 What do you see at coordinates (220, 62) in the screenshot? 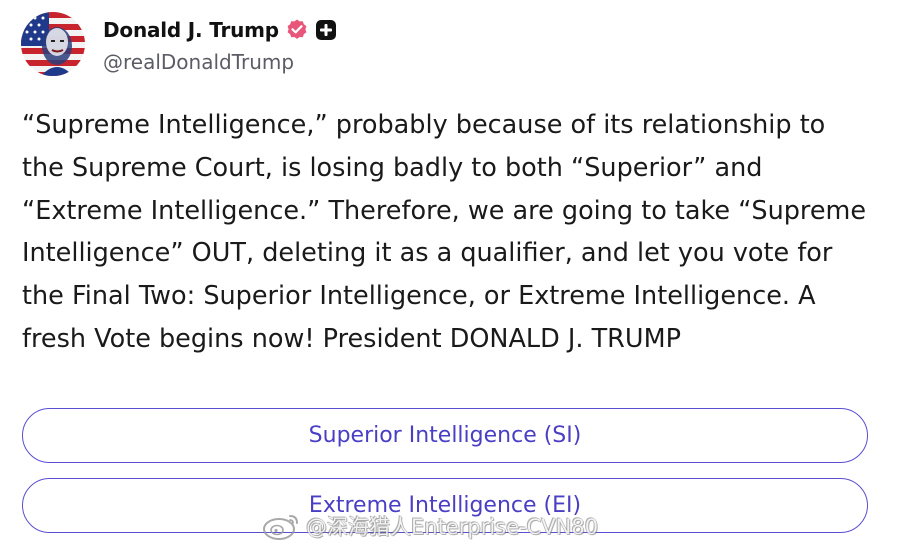
I see `author-handle: @realDonaldTrump` at bounding box center [220, 62].